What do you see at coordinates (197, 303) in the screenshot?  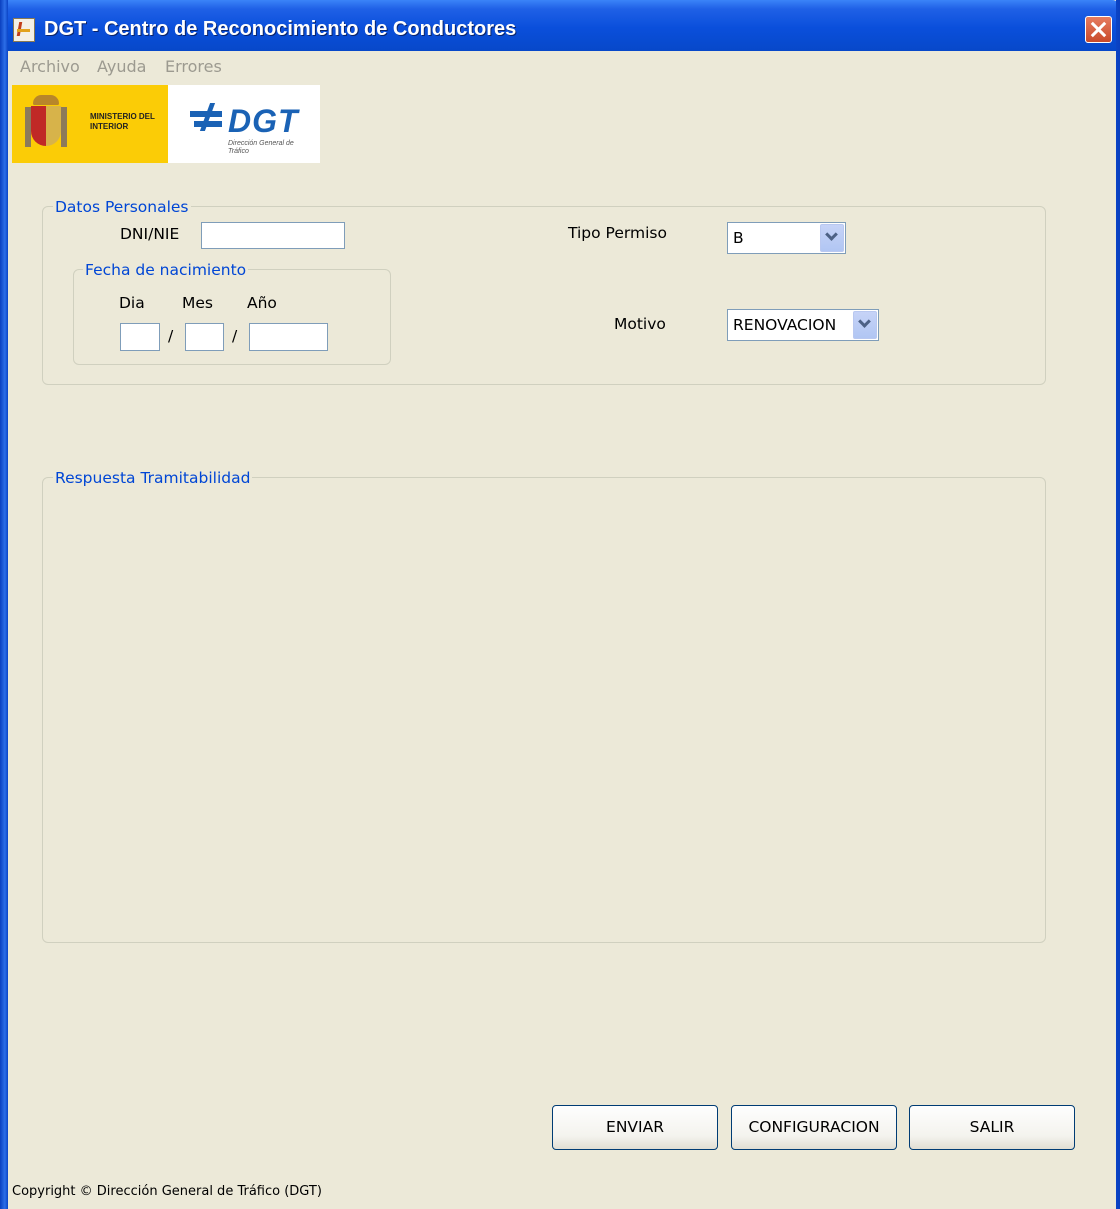 I see `mes-label: Mes` at bounding box center [197, 303].